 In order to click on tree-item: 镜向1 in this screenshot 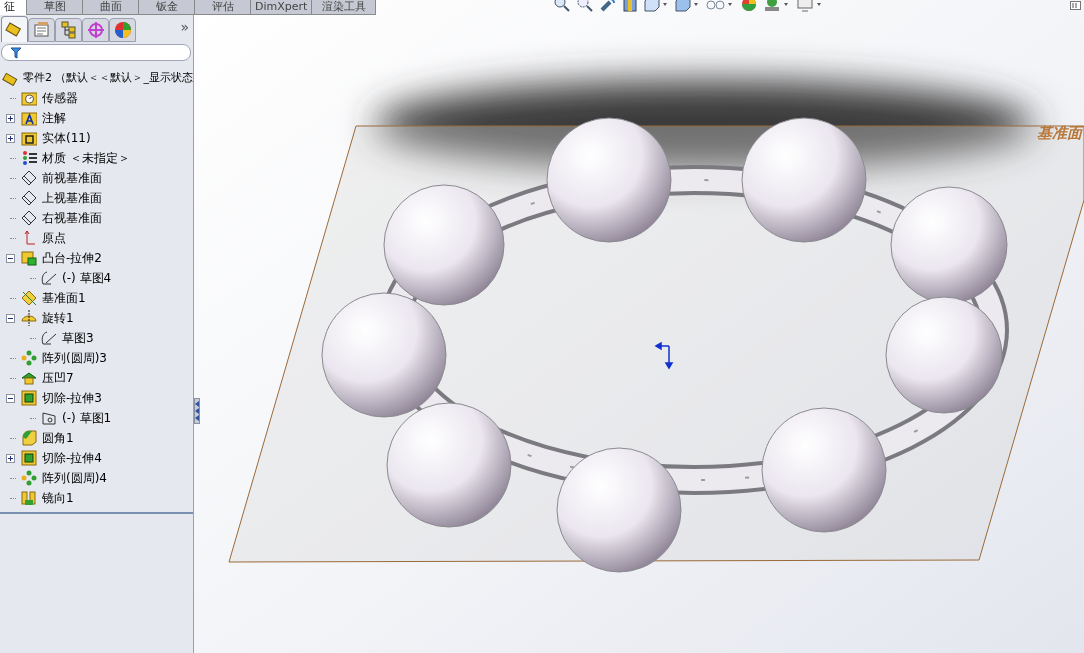, I will do `click(58, 498)`.